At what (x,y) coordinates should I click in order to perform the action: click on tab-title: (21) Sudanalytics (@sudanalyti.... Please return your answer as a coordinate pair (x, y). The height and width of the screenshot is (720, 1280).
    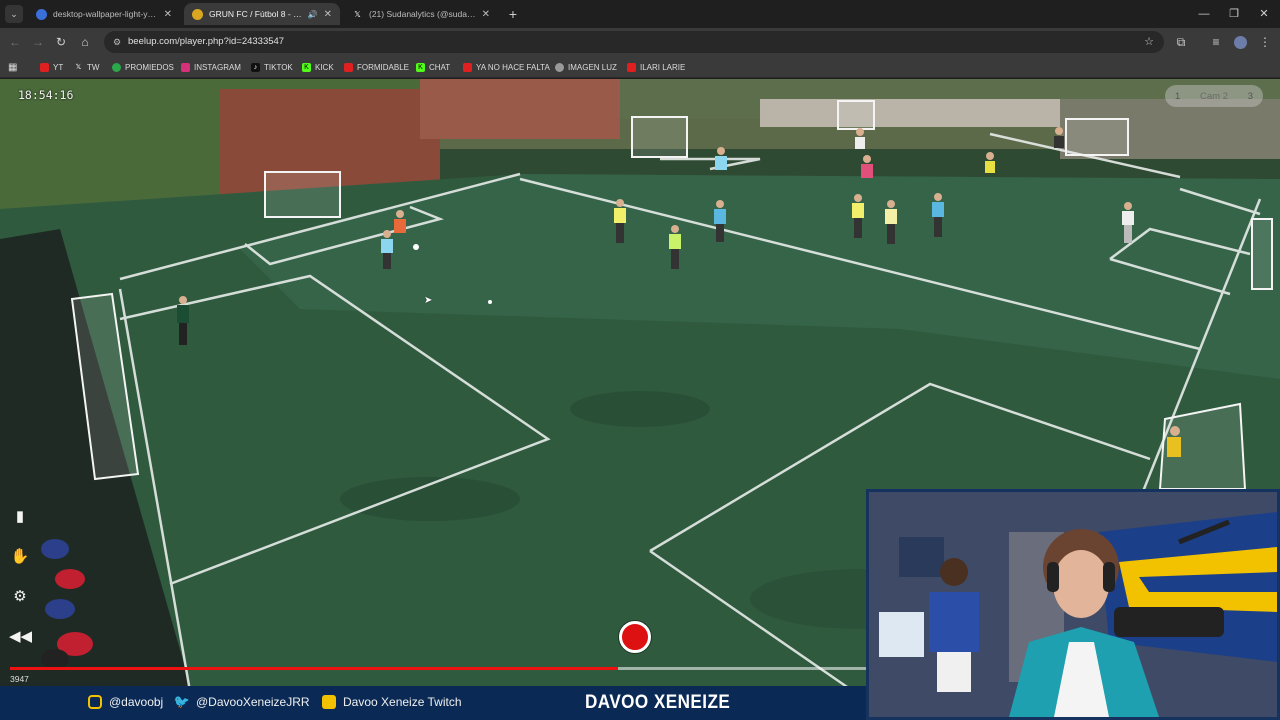
    Looking at the image, I should click on (422, 14).